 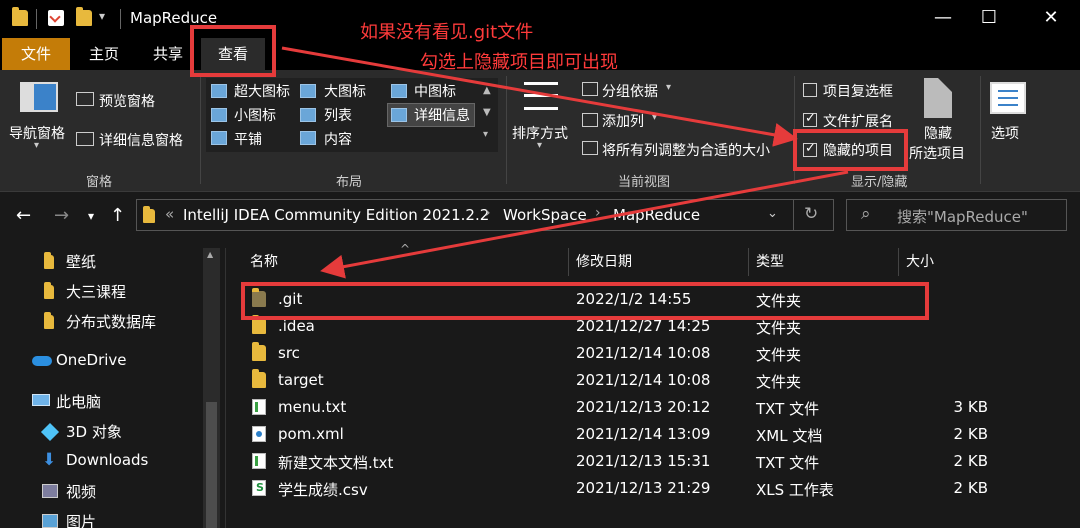 What do you see at coordinates (956, 215) in the screenshot?
I see `search-box: ⌕ 搜索"MapReduce"` at bounding box center [956, 215].